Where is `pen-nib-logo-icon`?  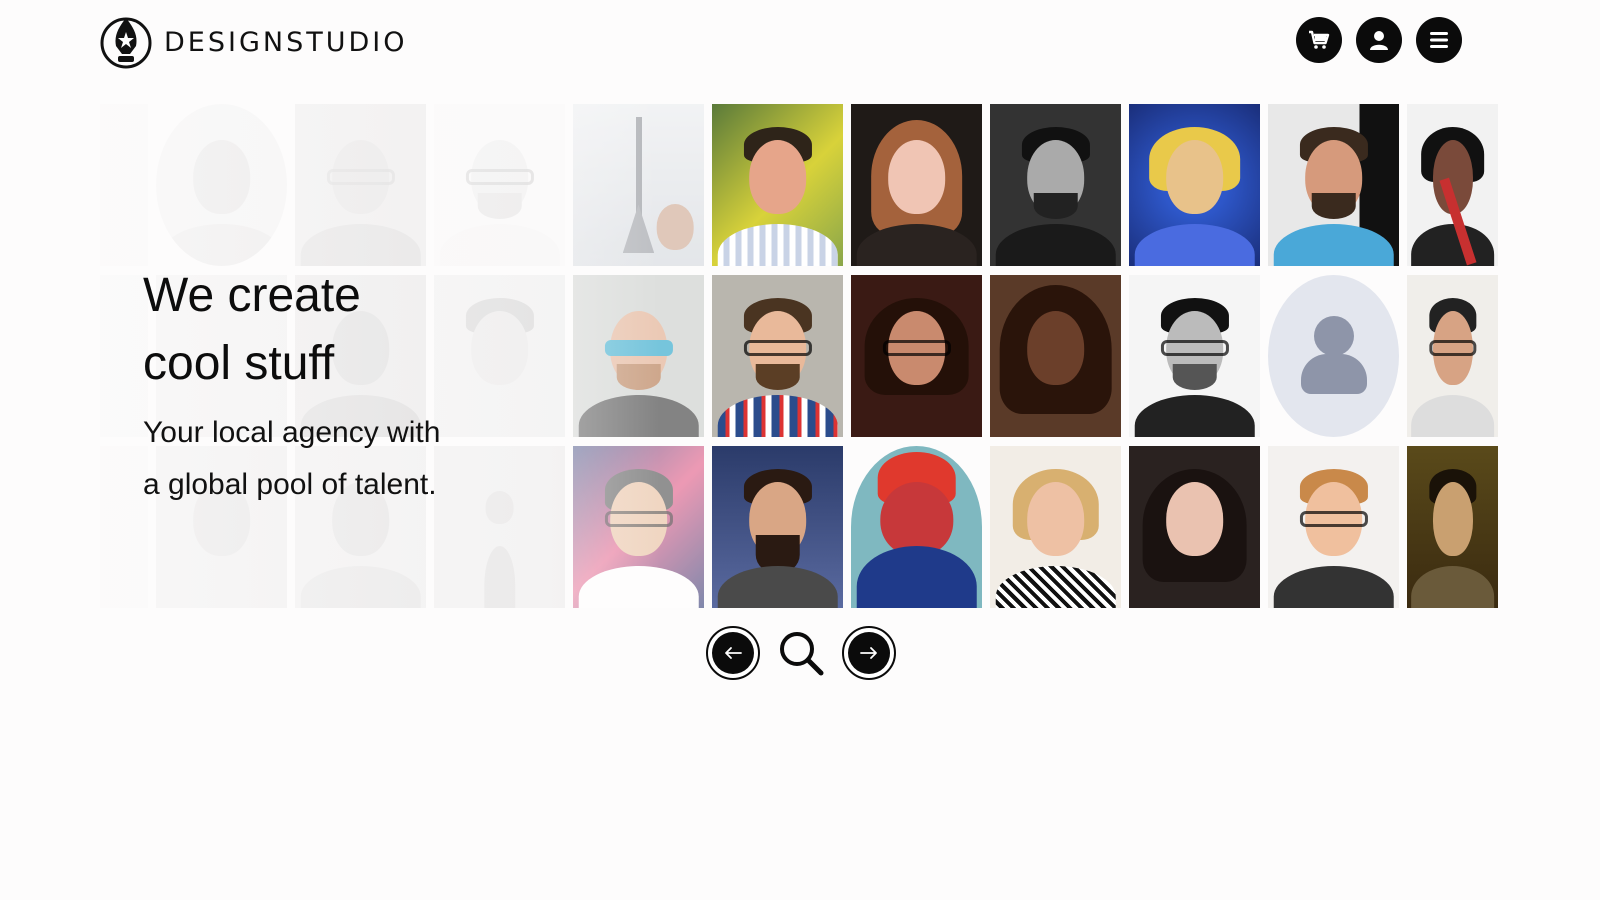
pen-nib-logo-icon is located at coordinates (126, 43).